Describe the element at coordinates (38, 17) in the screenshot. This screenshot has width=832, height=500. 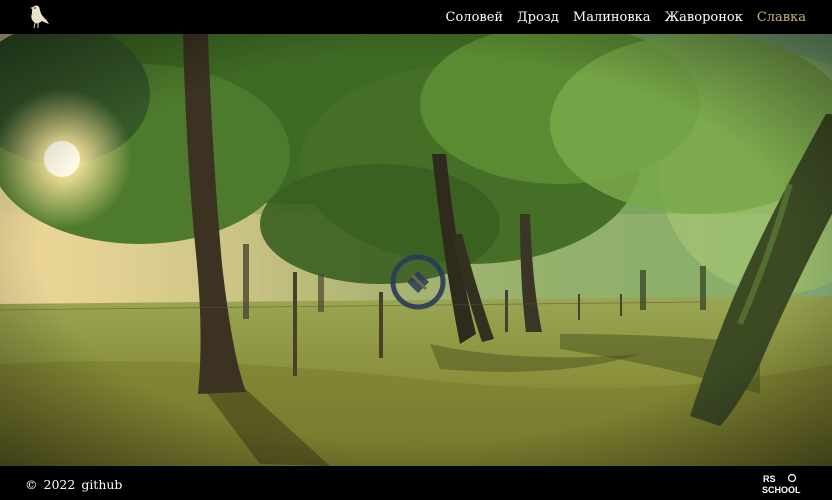
I see `bird-icon` at that location.